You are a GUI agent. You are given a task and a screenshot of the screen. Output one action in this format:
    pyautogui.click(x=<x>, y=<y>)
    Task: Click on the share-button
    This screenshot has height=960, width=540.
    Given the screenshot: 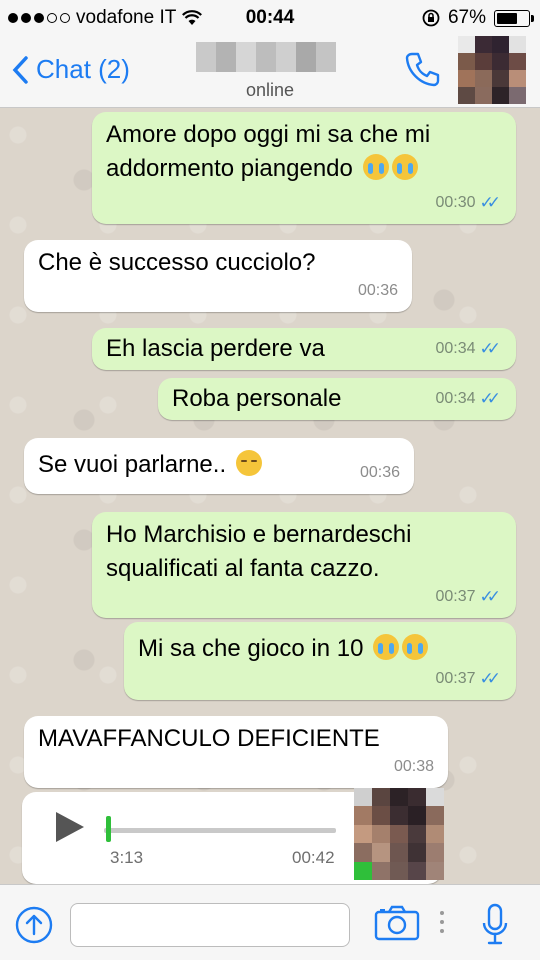 What is the action you would take?
    pyautogui.click(x=34, y=927)
    